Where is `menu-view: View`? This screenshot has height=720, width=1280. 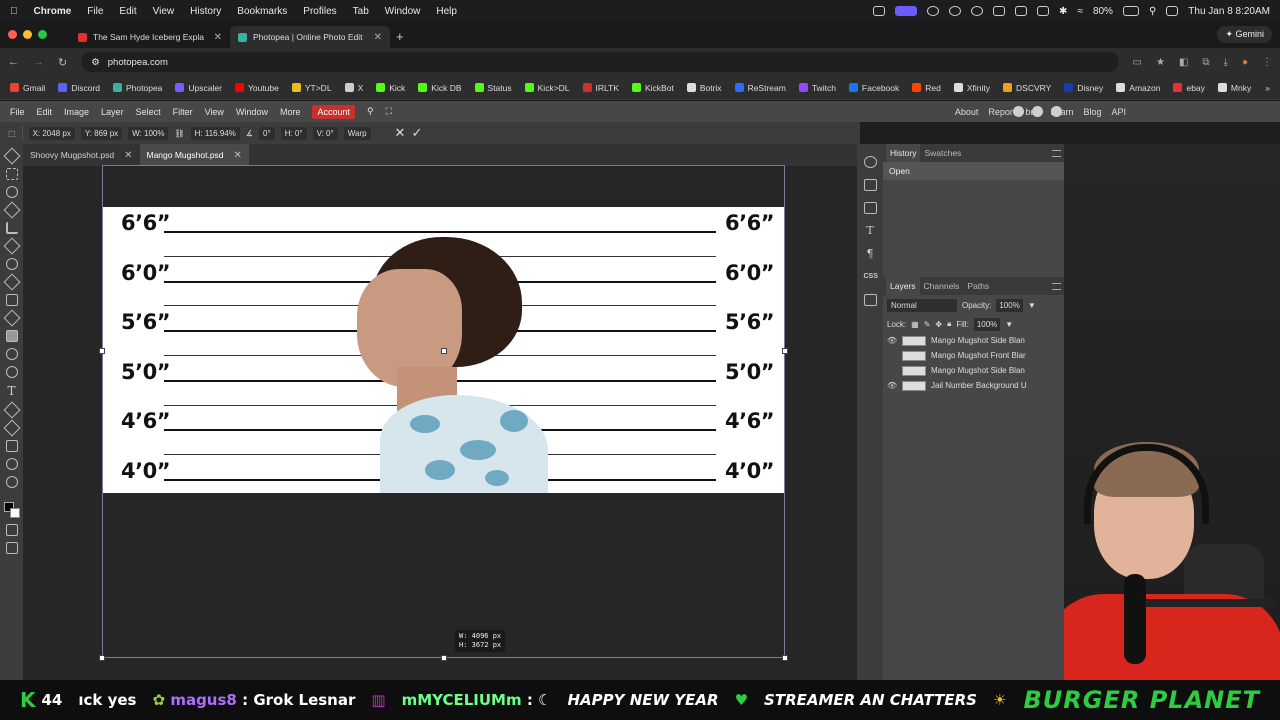 menu-view: View is located at coordinates (164, 11).